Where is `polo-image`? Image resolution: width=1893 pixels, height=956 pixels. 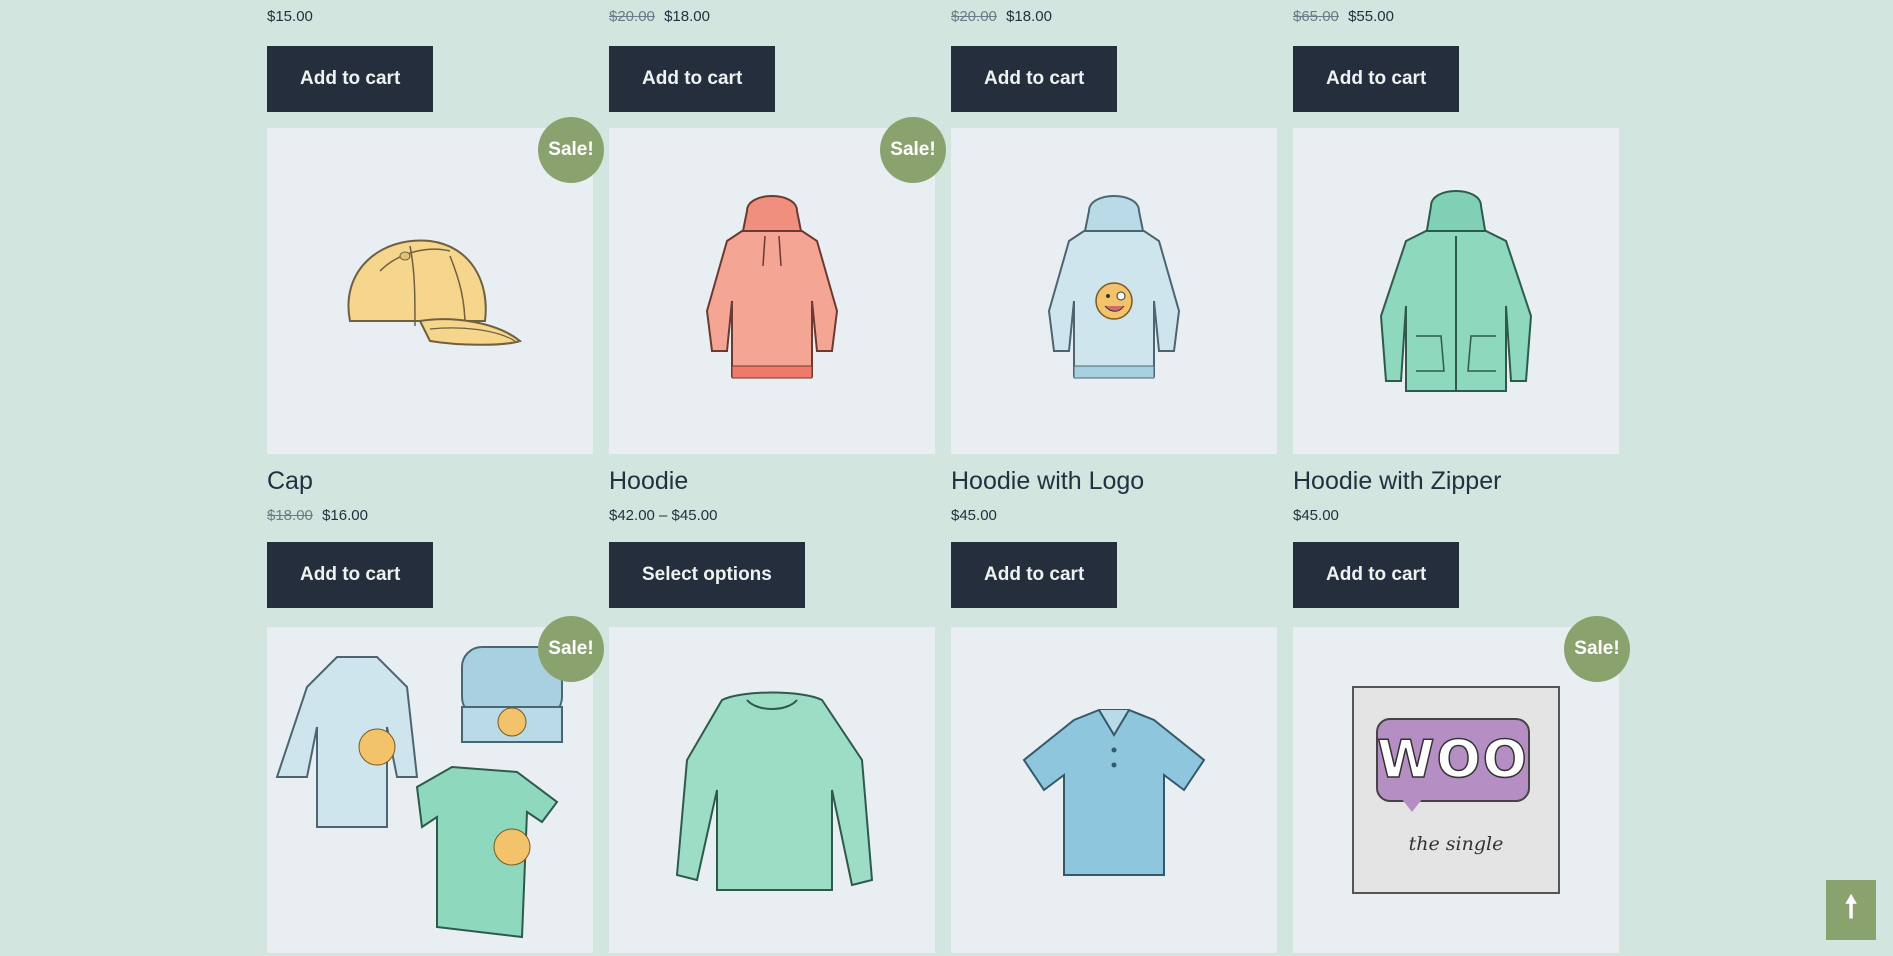
polo-image is located at coordinates (1114, 790).